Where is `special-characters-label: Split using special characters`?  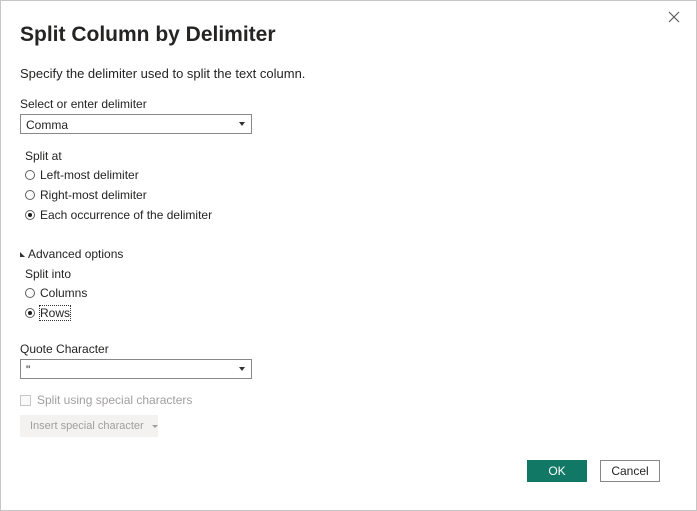
special-characters-label: Split using special characters is located at coordinates (115, 400).